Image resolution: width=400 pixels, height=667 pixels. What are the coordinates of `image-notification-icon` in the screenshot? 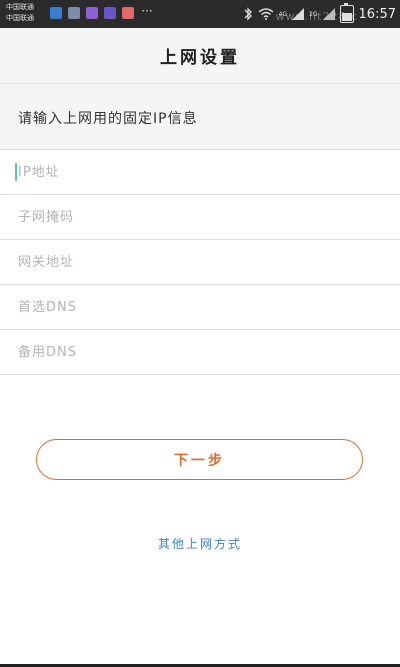 It's located at (74, 13).